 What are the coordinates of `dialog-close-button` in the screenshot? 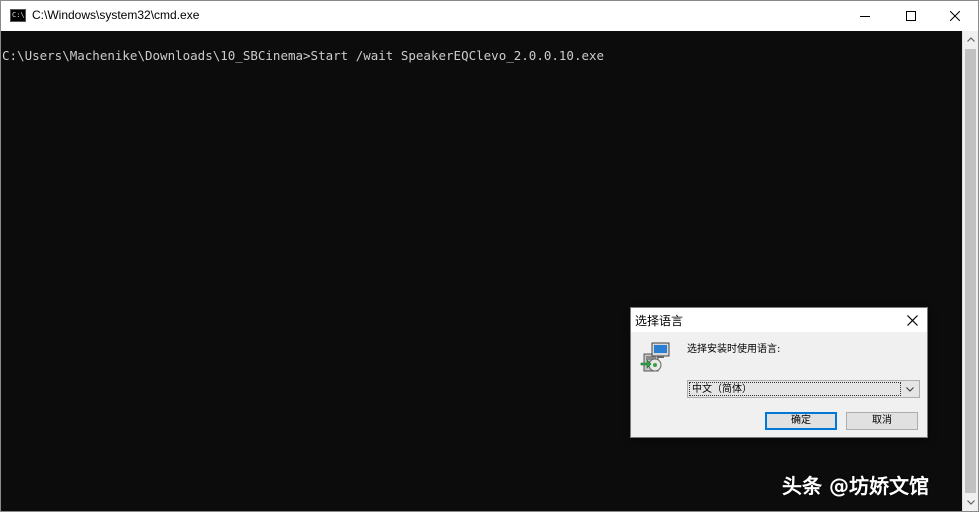 It's located at (912, 320).